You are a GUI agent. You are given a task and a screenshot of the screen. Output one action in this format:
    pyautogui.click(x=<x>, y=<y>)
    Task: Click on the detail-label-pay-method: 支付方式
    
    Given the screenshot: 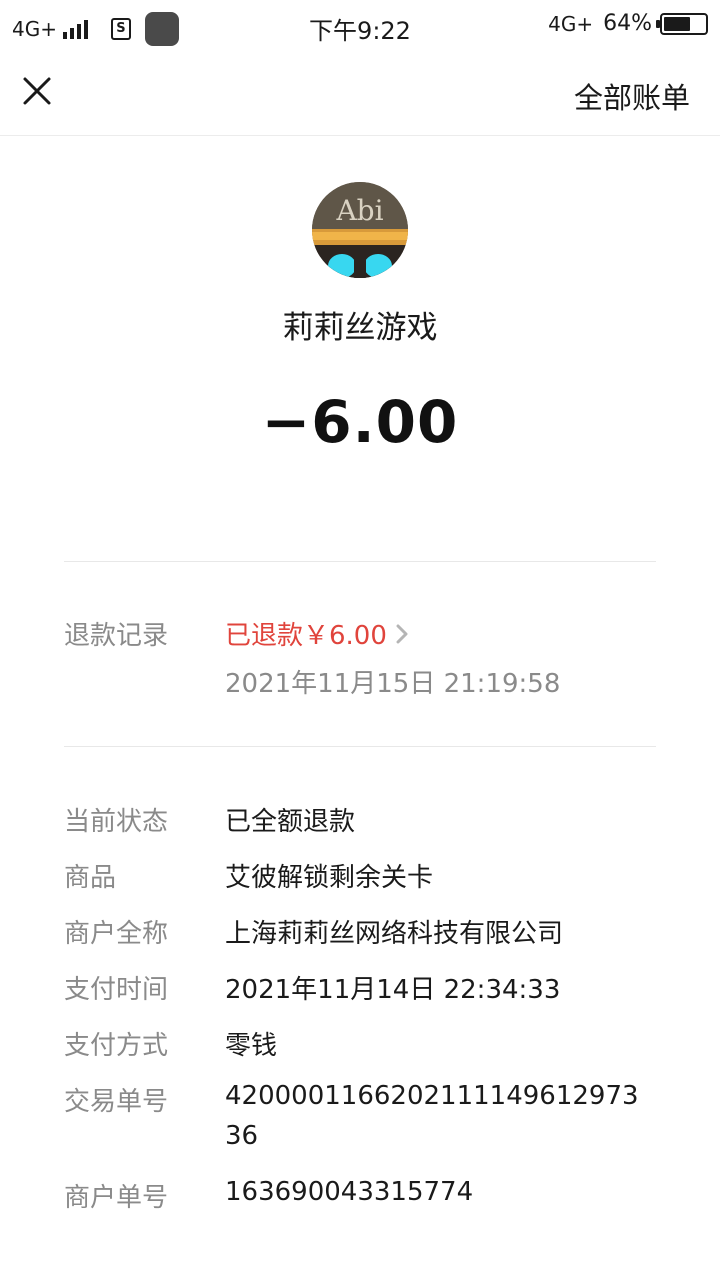 What is the action you would take?
    pyautogui.click(x=116, y=1046)
    